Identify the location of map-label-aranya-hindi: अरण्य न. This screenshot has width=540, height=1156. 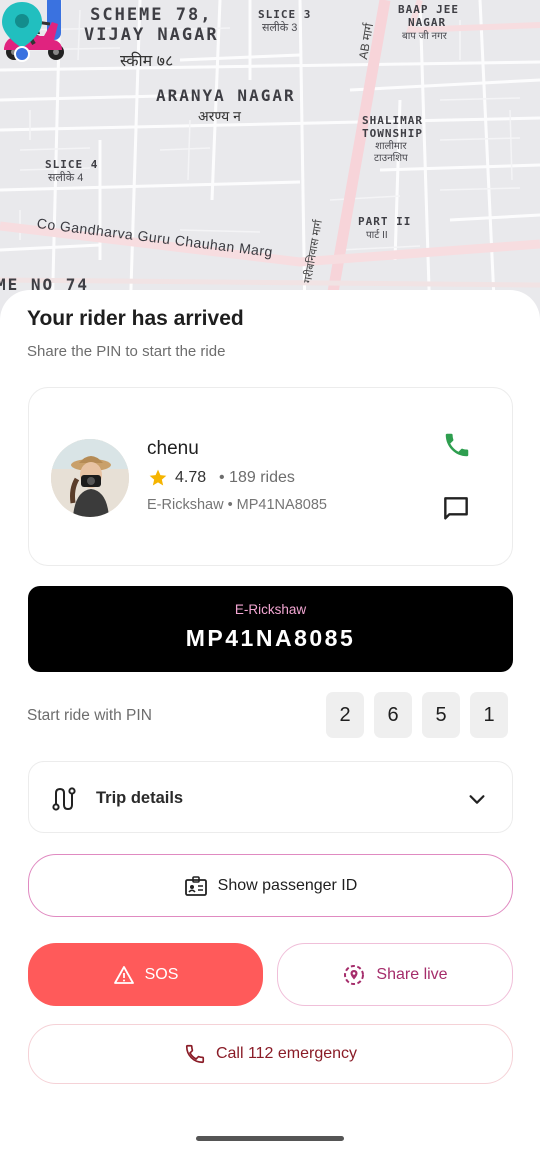
(219, 116).